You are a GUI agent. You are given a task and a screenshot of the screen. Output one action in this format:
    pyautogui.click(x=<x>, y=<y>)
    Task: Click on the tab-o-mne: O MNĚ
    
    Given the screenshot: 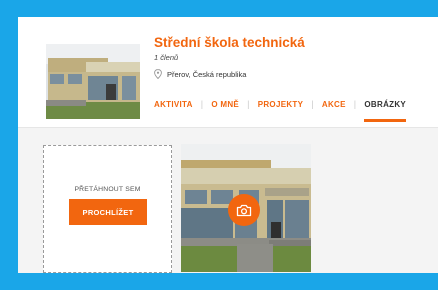 What is the action you would take?
    pyautogui.click(x=225, y=104)
    